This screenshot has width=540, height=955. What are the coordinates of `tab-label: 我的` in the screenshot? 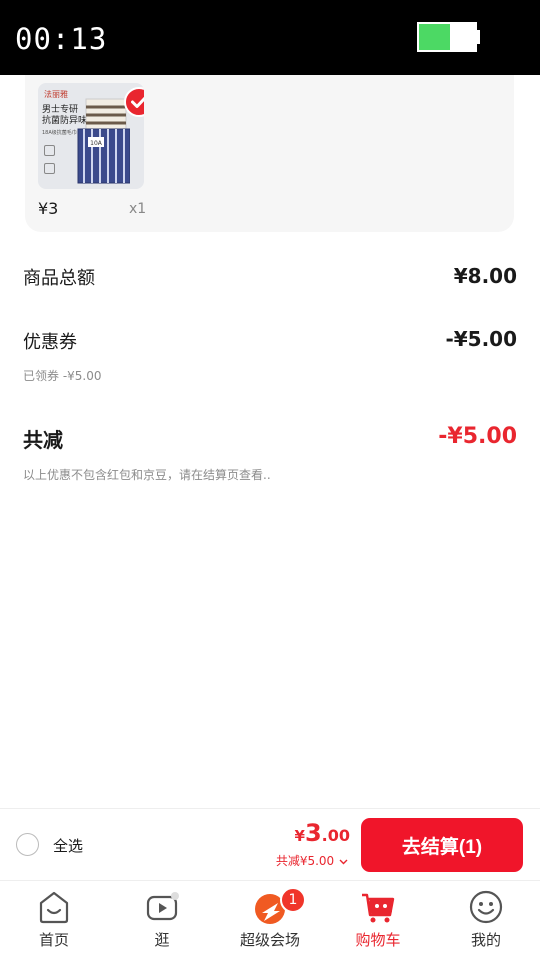 It's located at (485, 940).